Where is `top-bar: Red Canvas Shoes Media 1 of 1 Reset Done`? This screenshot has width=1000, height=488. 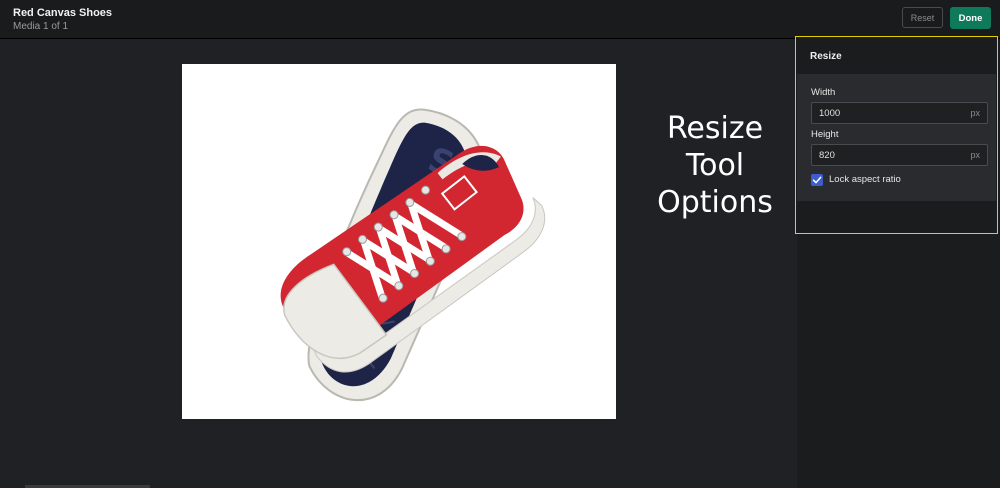 top-bar: Red Canvas Shoes Media 1 of 1 Reset Done is located at coordinates (500, 19).